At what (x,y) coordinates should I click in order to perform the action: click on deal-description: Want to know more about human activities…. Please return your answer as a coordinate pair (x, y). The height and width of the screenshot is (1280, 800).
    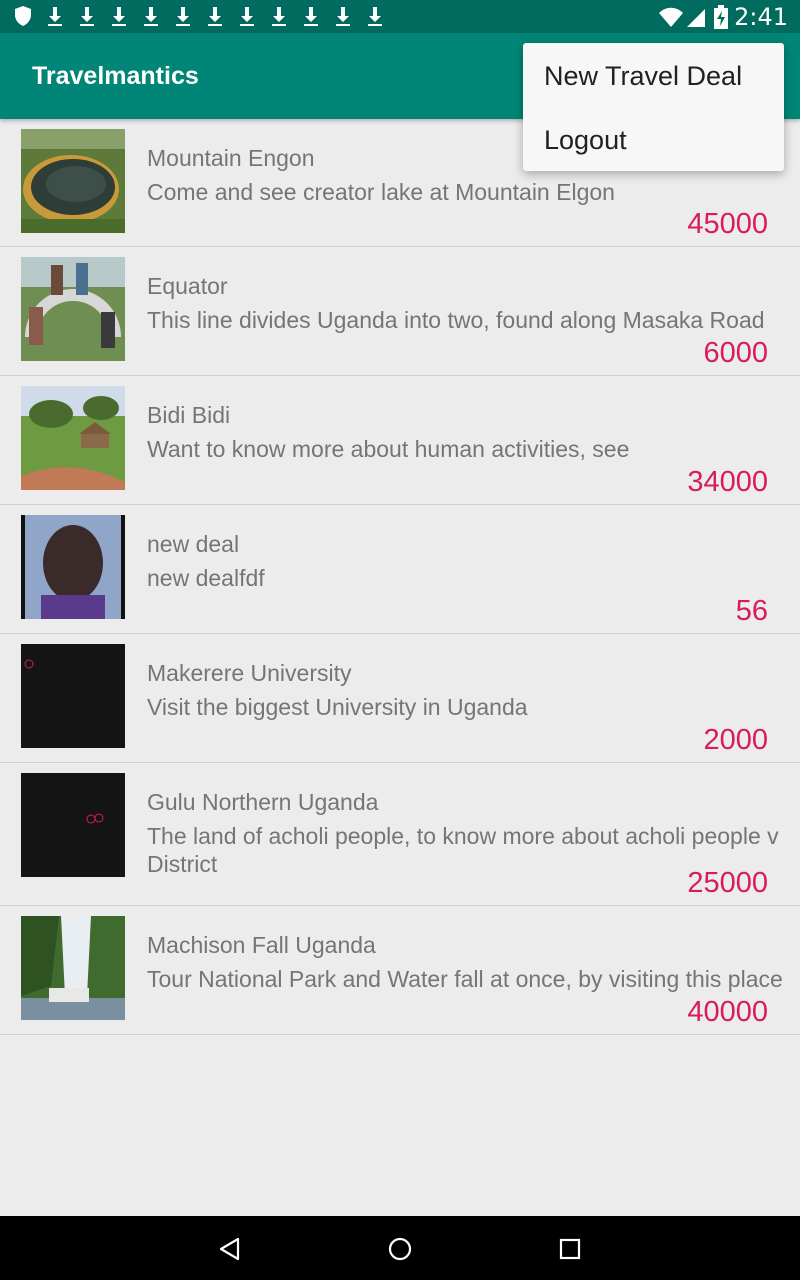
    Looking at the image, I should click on (388, 449).